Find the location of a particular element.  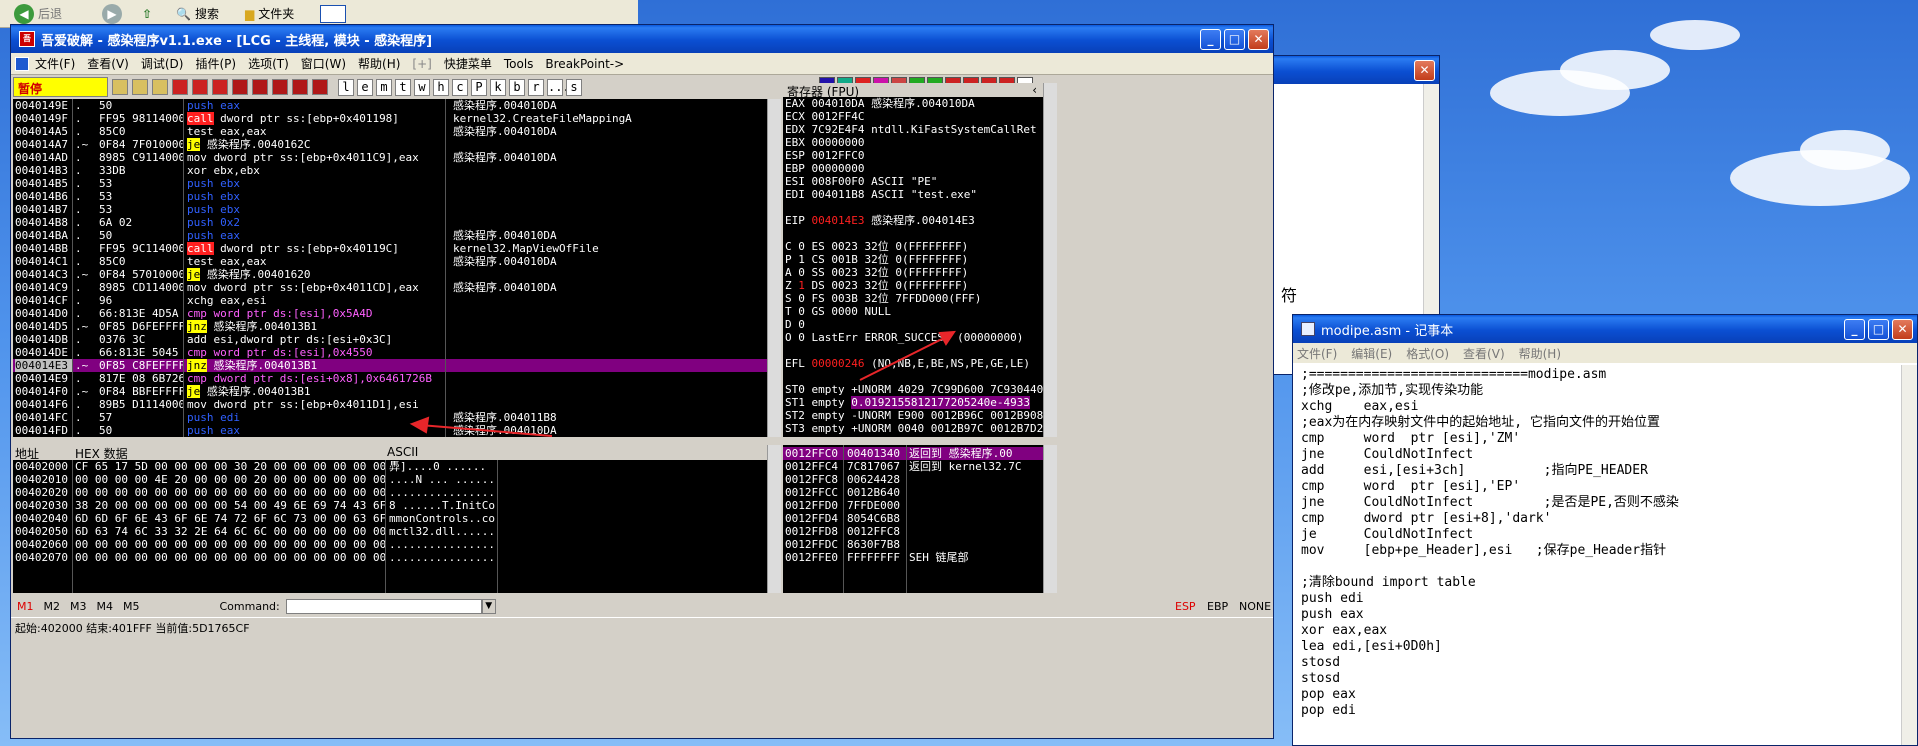

pause-icon is located at coordinates (200, 87).